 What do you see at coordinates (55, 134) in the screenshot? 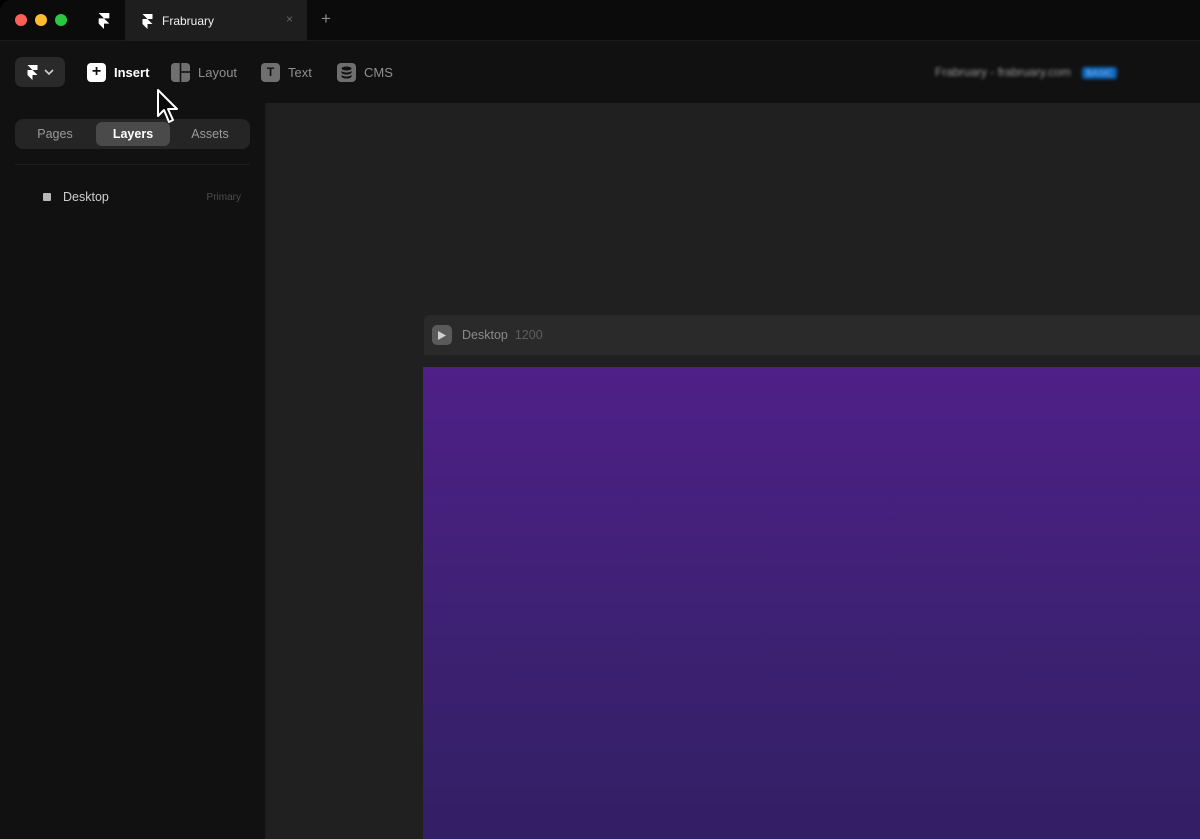
I see `tab-pages: Pages` at bounding box center [55, 134].